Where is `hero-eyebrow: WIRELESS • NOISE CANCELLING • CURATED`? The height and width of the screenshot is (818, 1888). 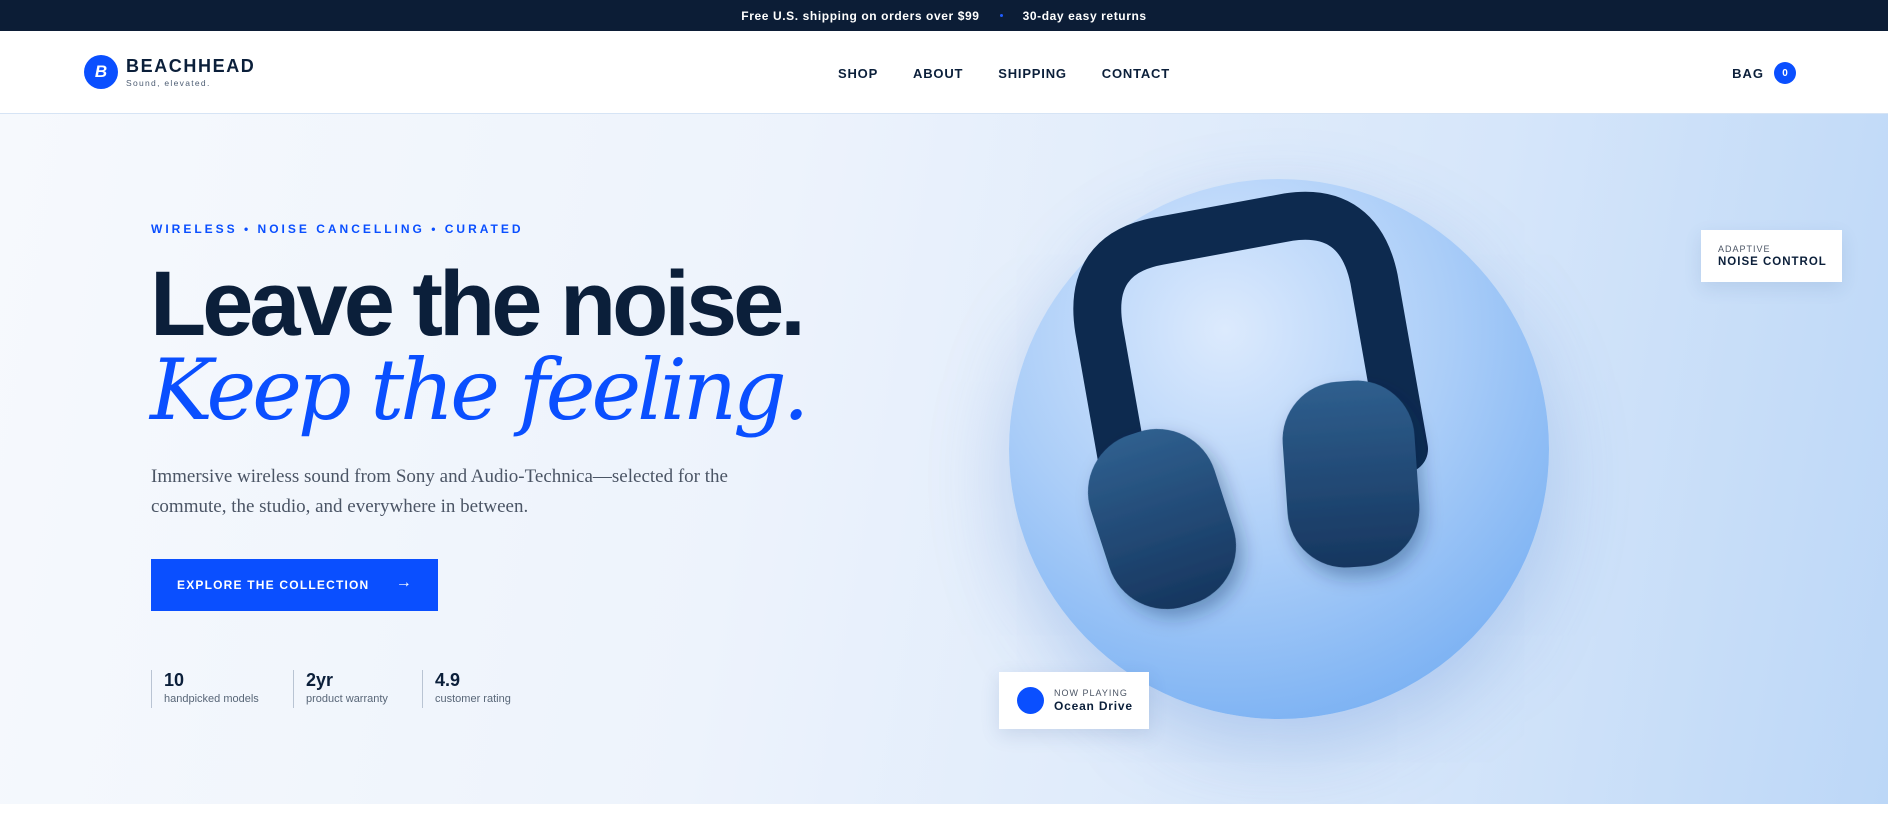 hero-eyebrow: WIRELESS • NOISE CANCELLING • CURATED is located at coordinates (337, 229).